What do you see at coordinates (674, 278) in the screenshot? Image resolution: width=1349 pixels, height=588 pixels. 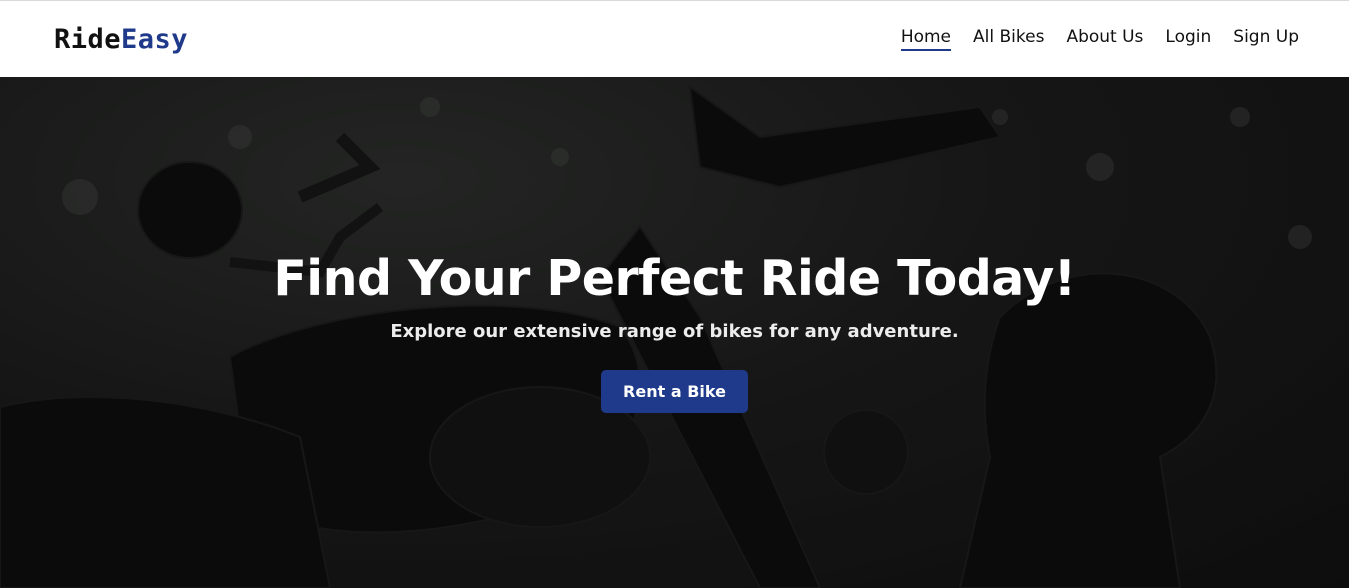 I see `hero-title: Find Your Perfect Ride Today!` at bounding box center [674, 278].